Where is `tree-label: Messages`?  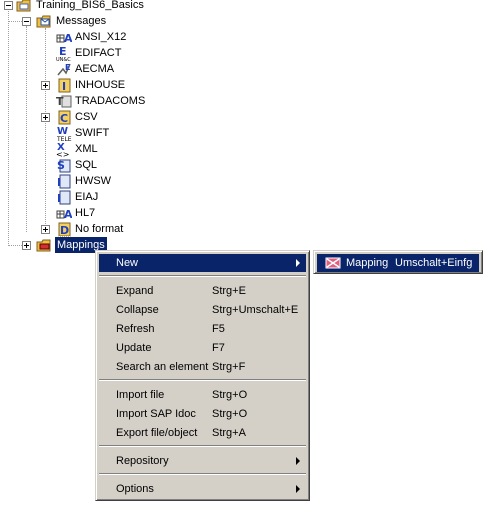 tree-label: Messages is located at coordinates (81, 21).